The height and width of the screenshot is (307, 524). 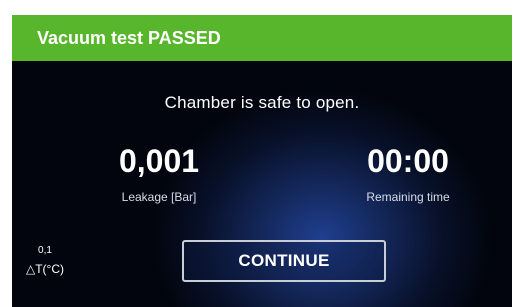 What do you see at coordinates (45, 250) in the screenshot?
I see `delta-t-value: 0,1` at bounding box center [45, 250].